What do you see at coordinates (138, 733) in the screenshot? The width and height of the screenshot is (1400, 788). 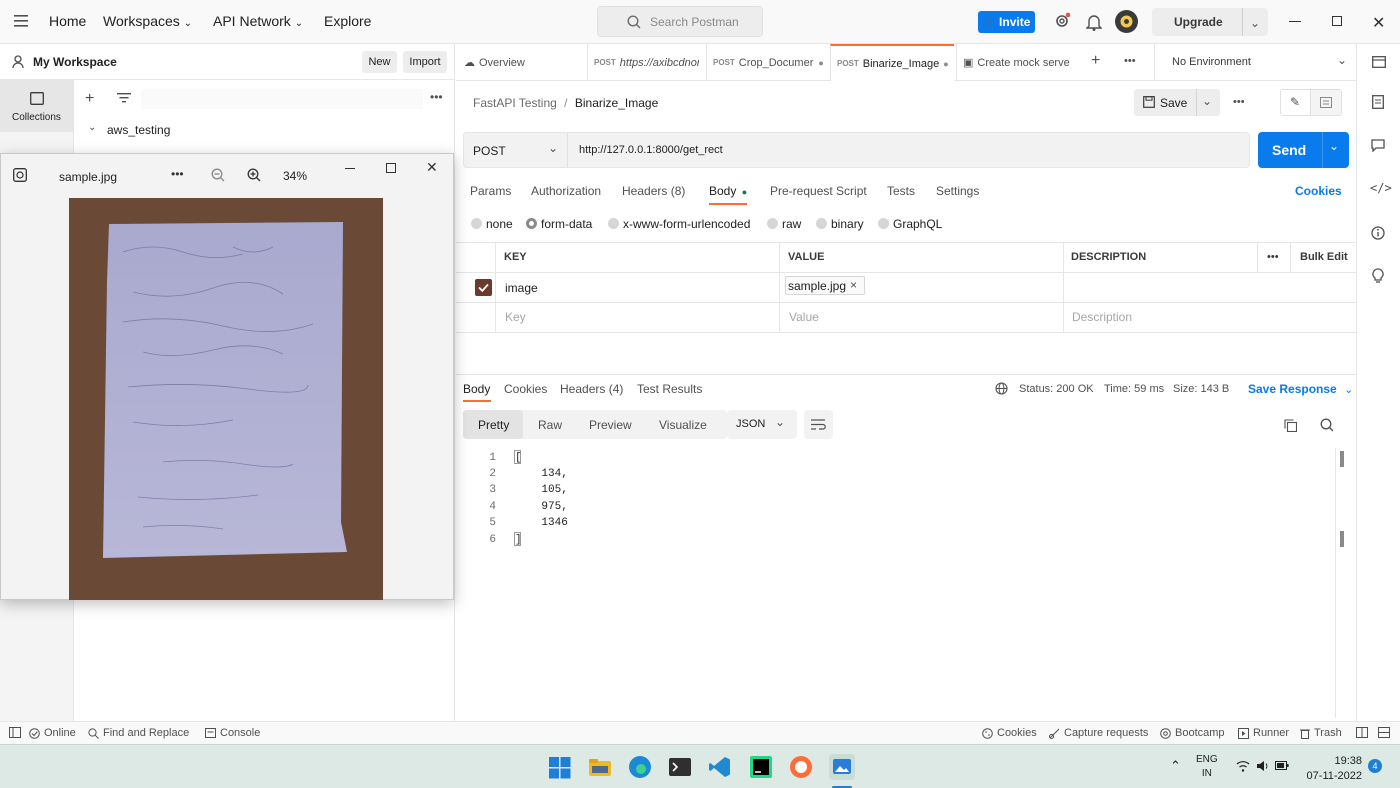 I see `find-and-replace: Find and Replace` at bounding box center [138, 733].